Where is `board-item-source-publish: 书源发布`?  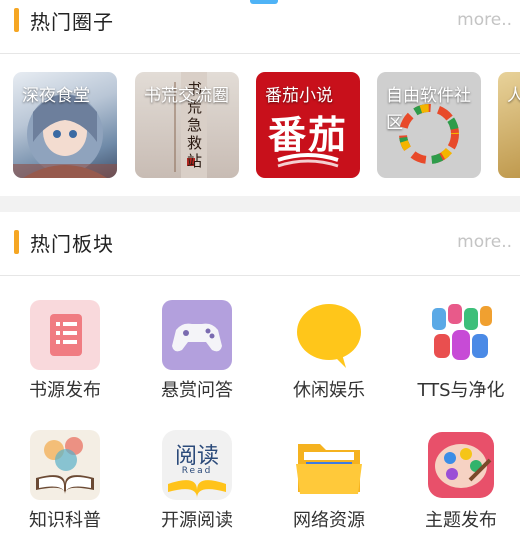 board-item-source-publish: 书源发布 is located at coordinates (65, 355).